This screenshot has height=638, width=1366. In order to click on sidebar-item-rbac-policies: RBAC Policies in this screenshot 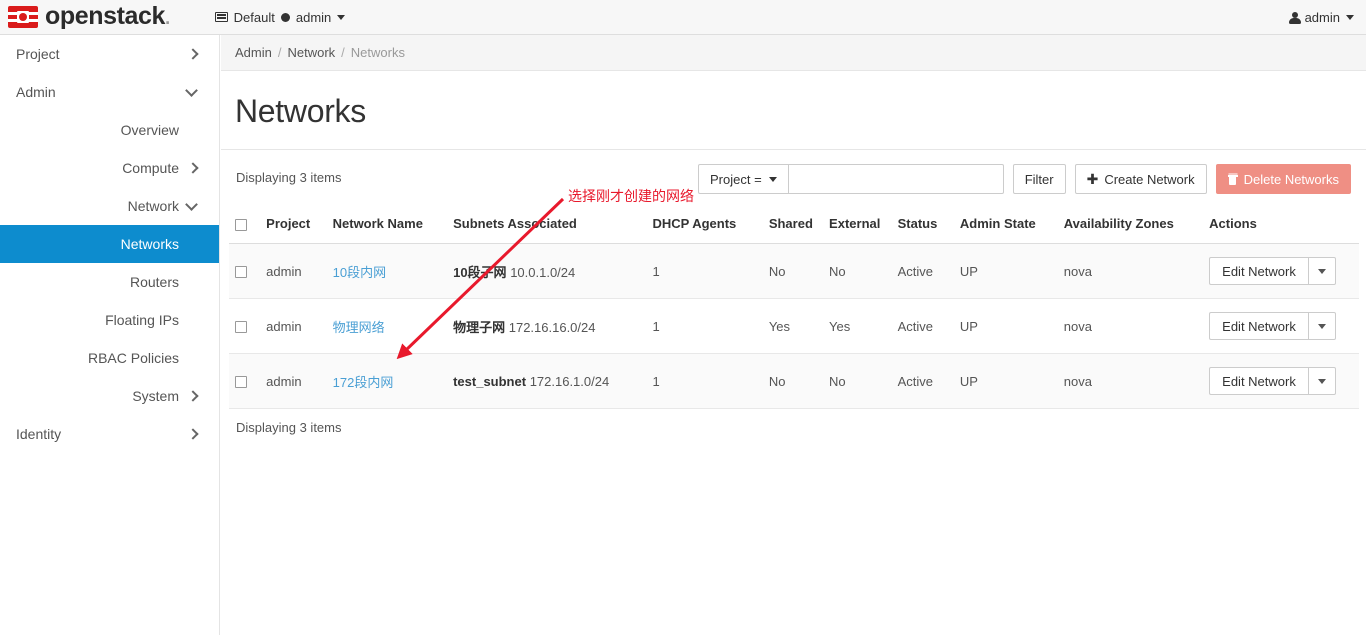, I will do `click(109, 358)`.